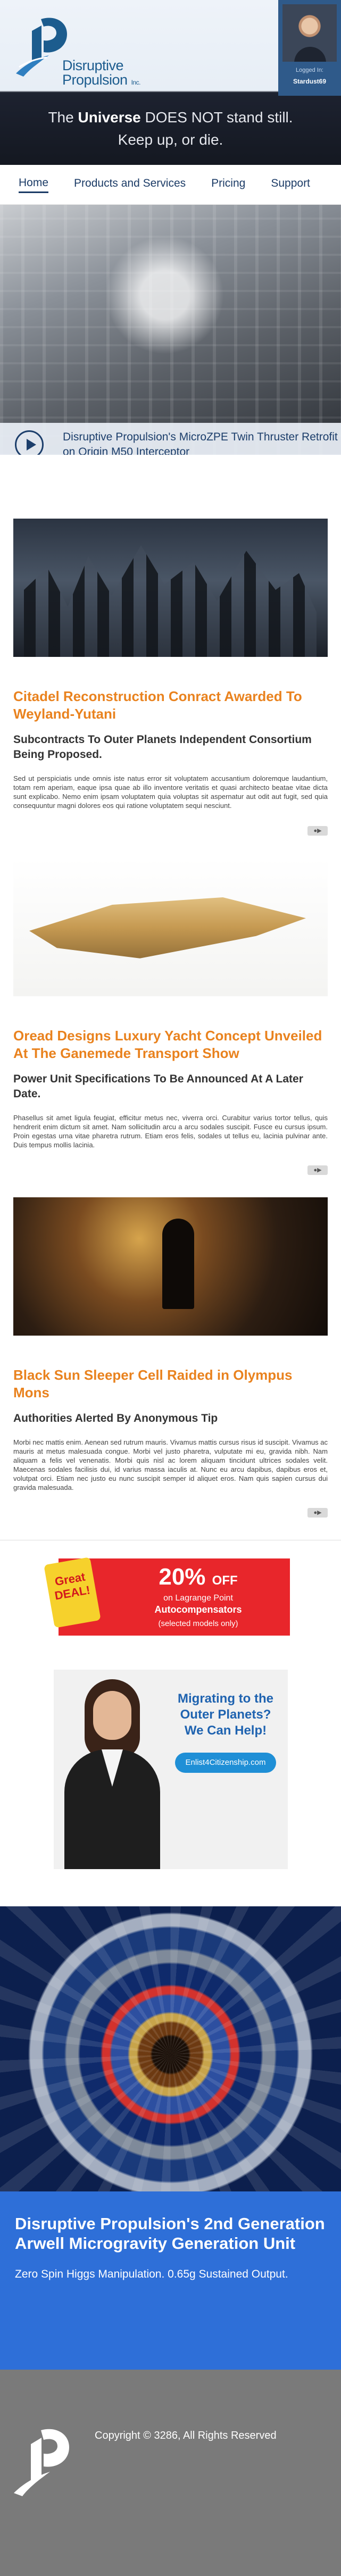 This screenshot has width=341, height=2576. Describe the element at coordinates (225, 1763) in the screenshot. I see `ad-link-button: Enlist4Citizenship.com` at that location.